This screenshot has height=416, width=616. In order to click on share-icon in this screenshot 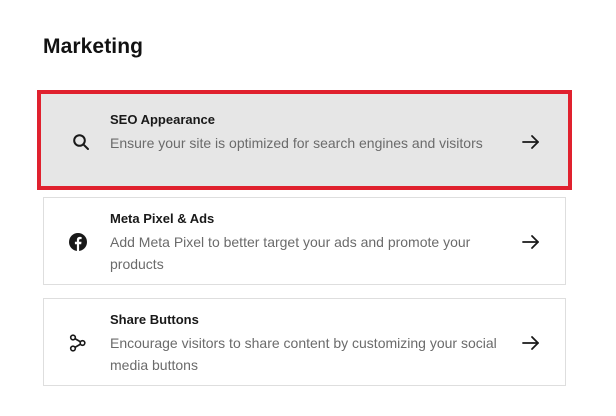, I will do `click(78, 343)`.